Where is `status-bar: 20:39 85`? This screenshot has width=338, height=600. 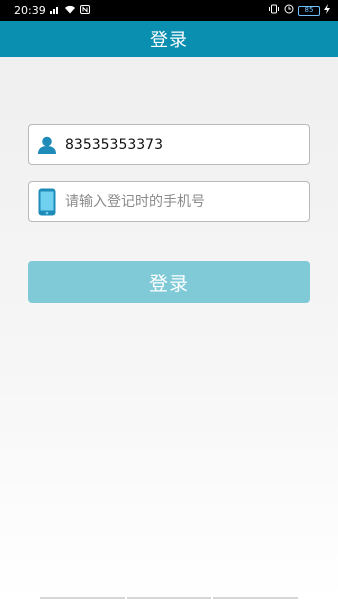 status-bar: 20:39 85 is located at coordinates (169, 10).